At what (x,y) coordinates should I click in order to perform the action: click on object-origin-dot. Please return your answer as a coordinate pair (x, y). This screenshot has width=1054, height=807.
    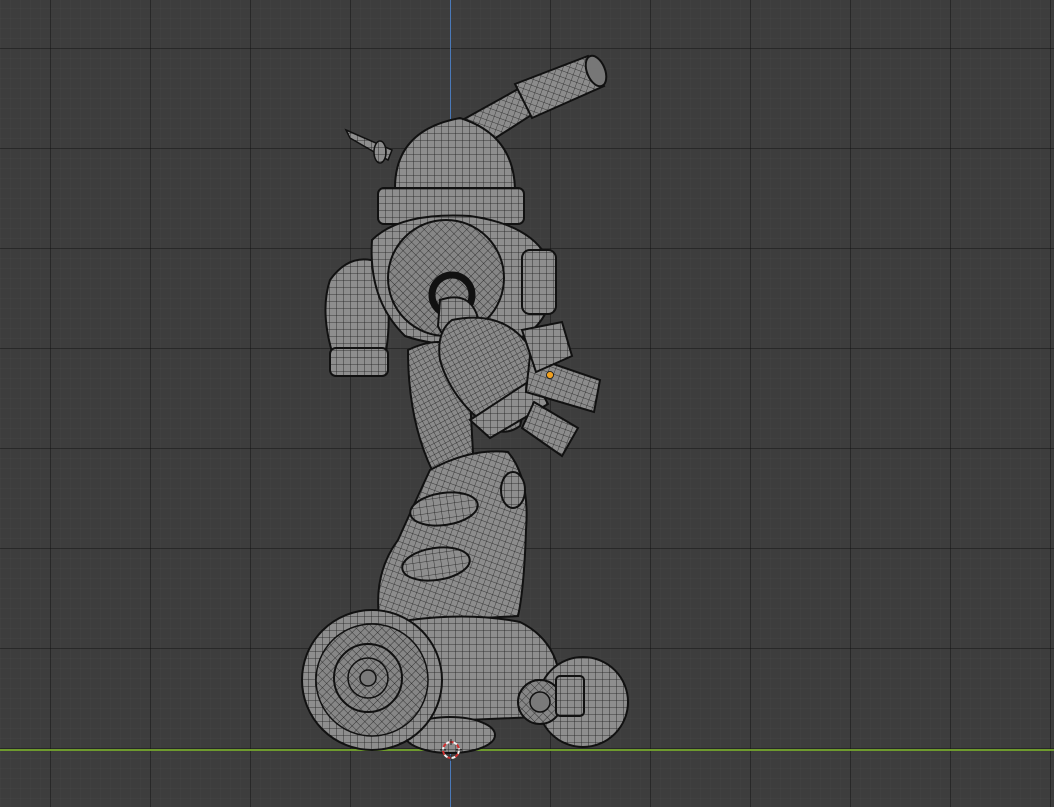
    Looking at the image, I should click on (550, 375).